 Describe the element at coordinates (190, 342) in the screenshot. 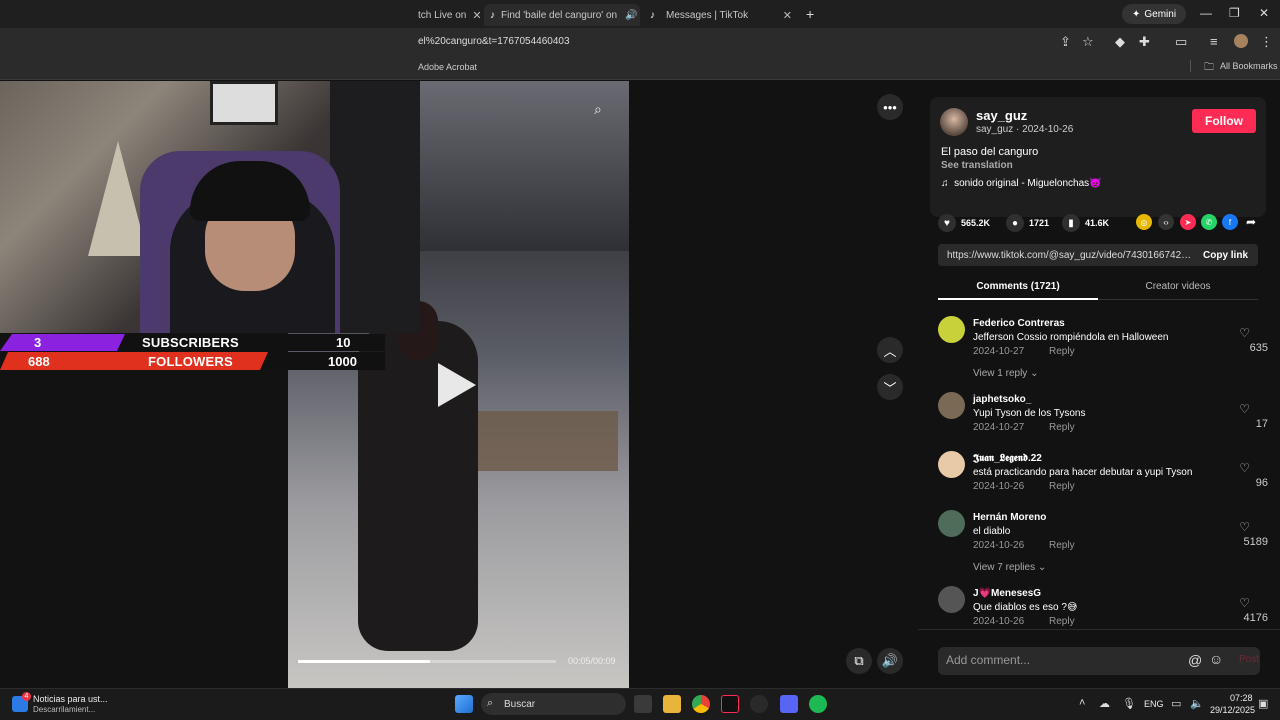

I see `subscribers-label: SUBSCRIBERS` at that location.